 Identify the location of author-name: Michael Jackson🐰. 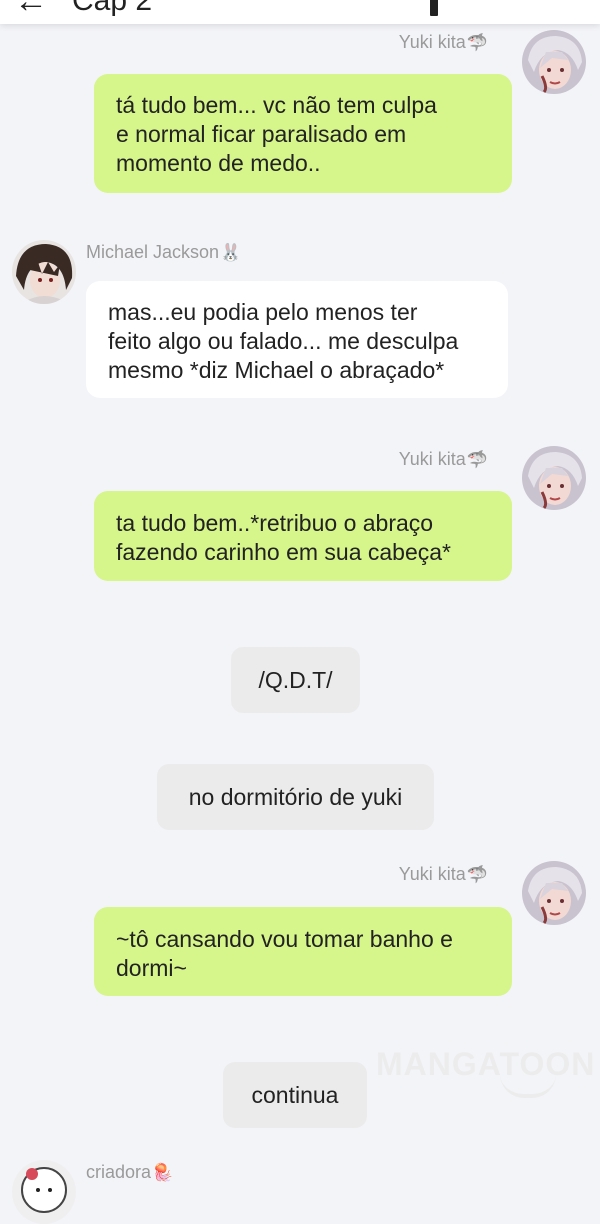
(163, 252).